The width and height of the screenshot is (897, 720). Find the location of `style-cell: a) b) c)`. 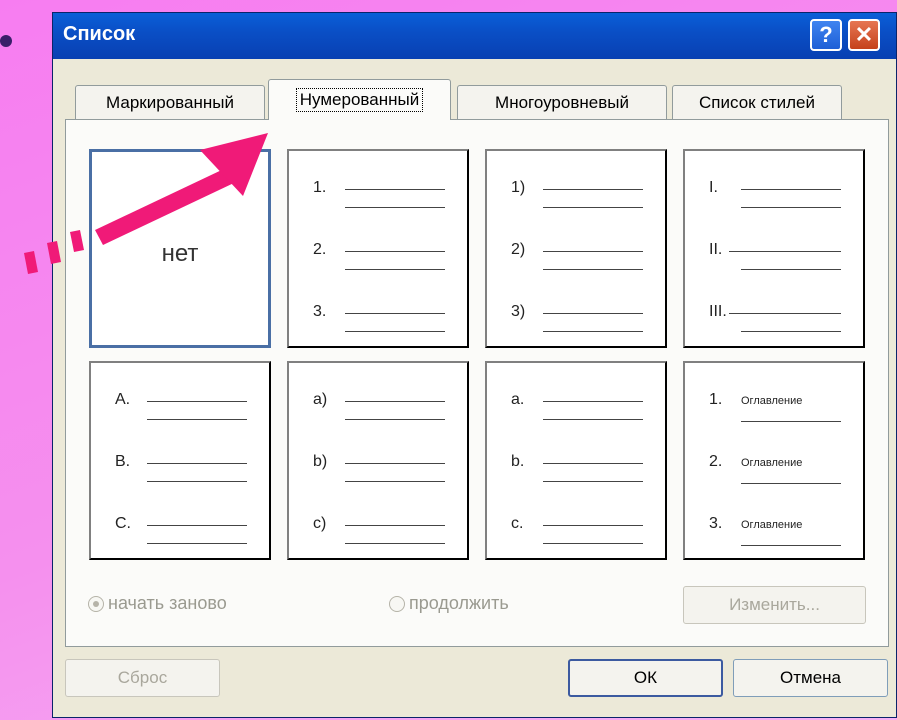

style-cell: a) b) c) is located at coordinates (378, 460).